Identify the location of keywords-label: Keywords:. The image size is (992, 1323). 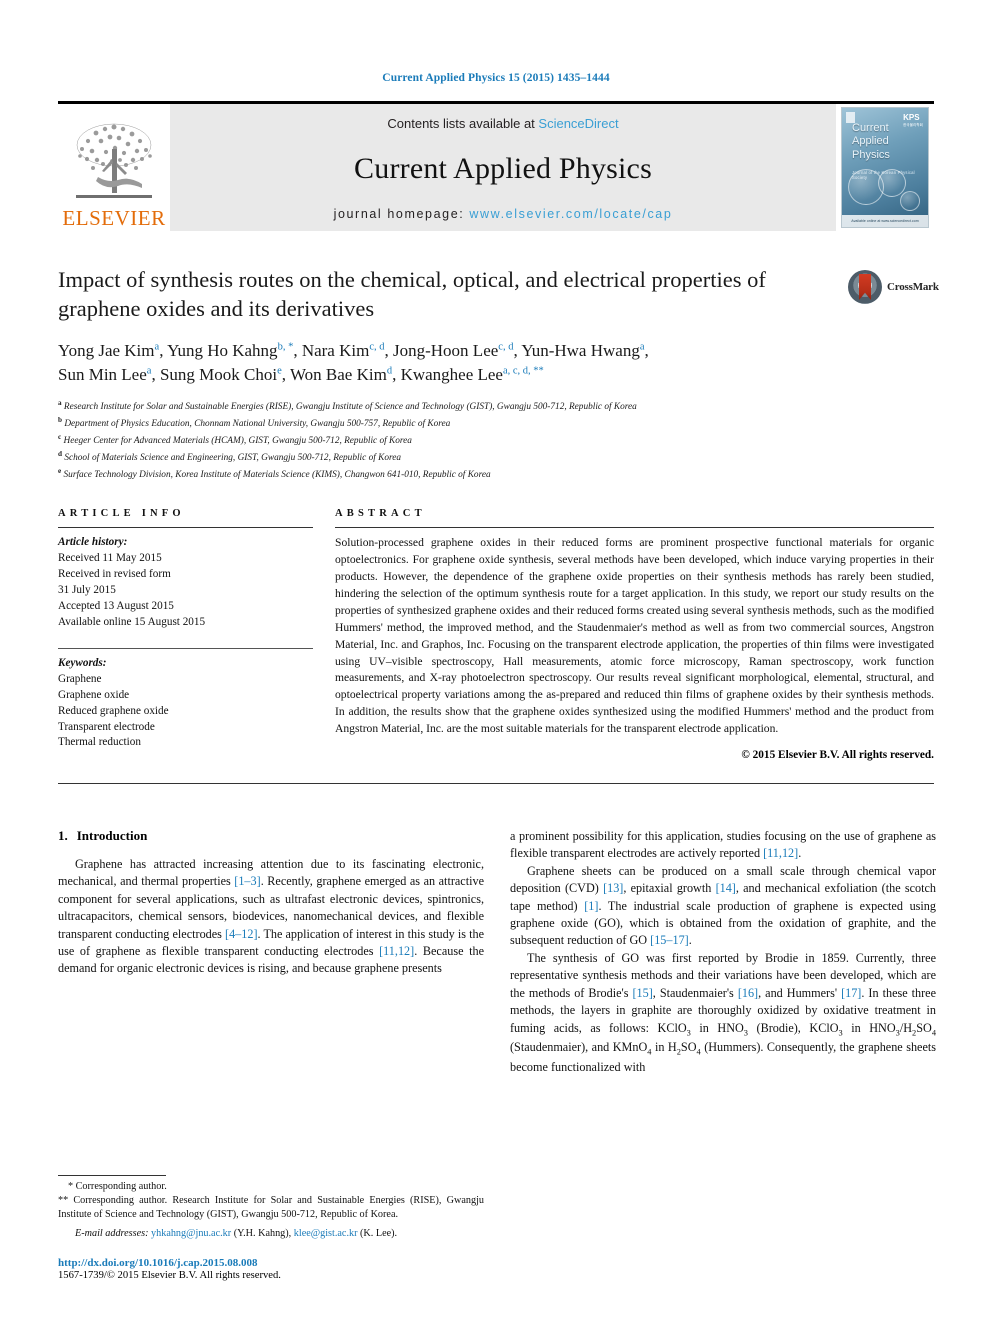
(82, 662).